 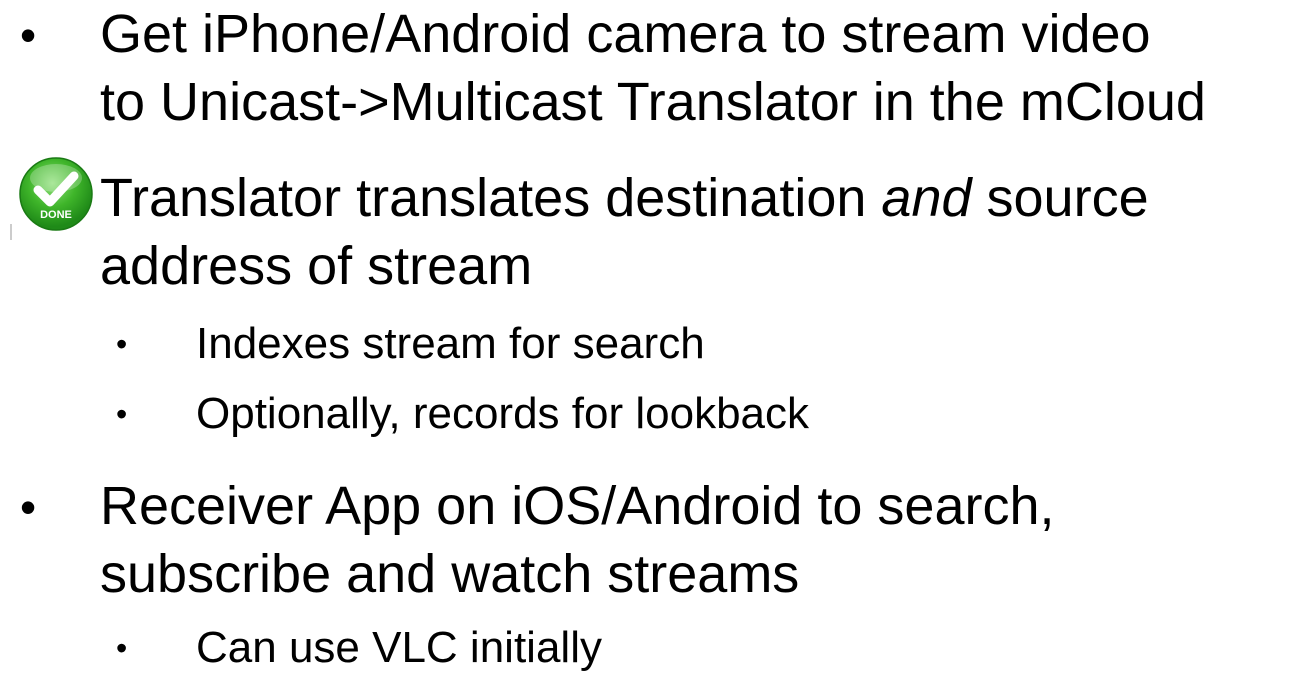 What do you see at coordinates (316, 266) in the screenshot?
I see `bullet-2-line-2: address of stream` at bounding box center [316, 266].